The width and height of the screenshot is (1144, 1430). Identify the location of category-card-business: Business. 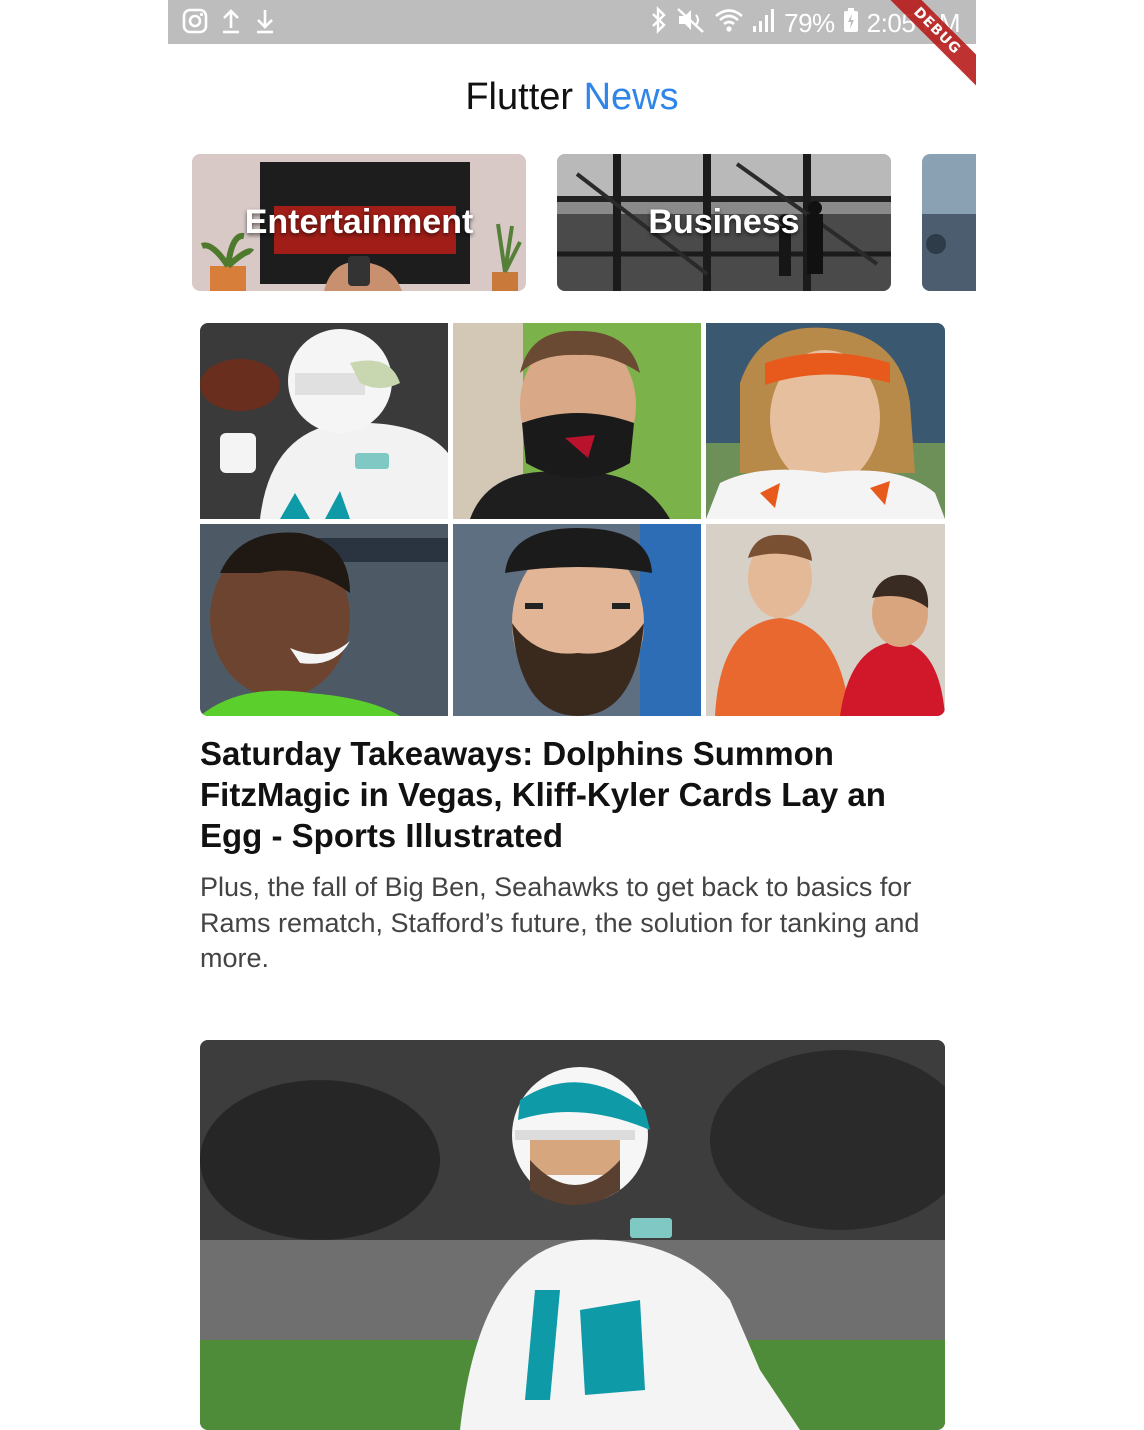
(724, 222).